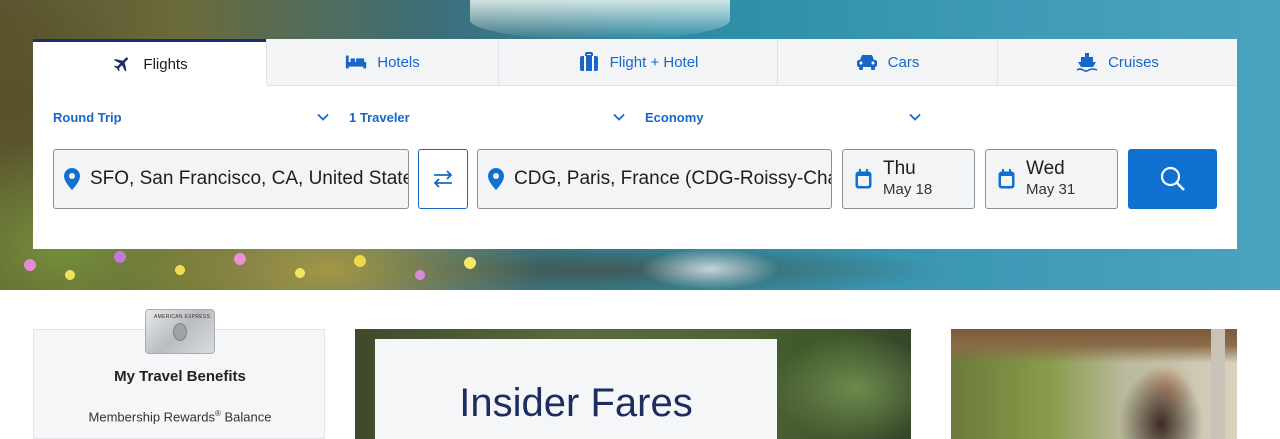  I want to click on hero-surf, so click(710, 269).